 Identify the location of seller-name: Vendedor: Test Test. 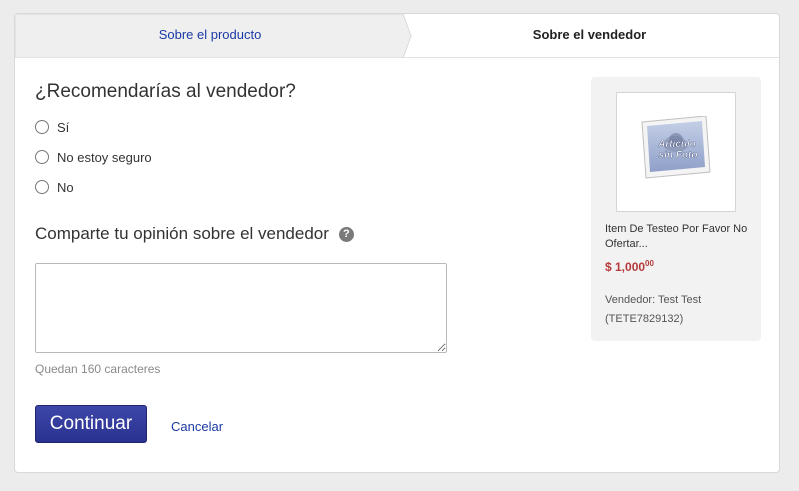
(653, 300).